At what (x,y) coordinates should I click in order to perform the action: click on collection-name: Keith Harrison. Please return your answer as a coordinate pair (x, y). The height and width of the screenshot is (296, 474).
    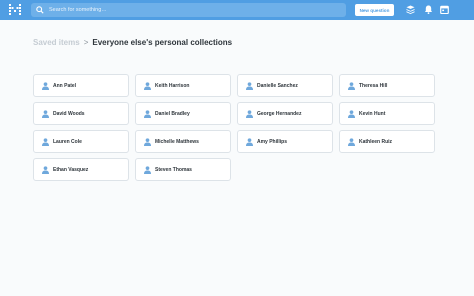
    Looking at the image, I should click on (172, 85).